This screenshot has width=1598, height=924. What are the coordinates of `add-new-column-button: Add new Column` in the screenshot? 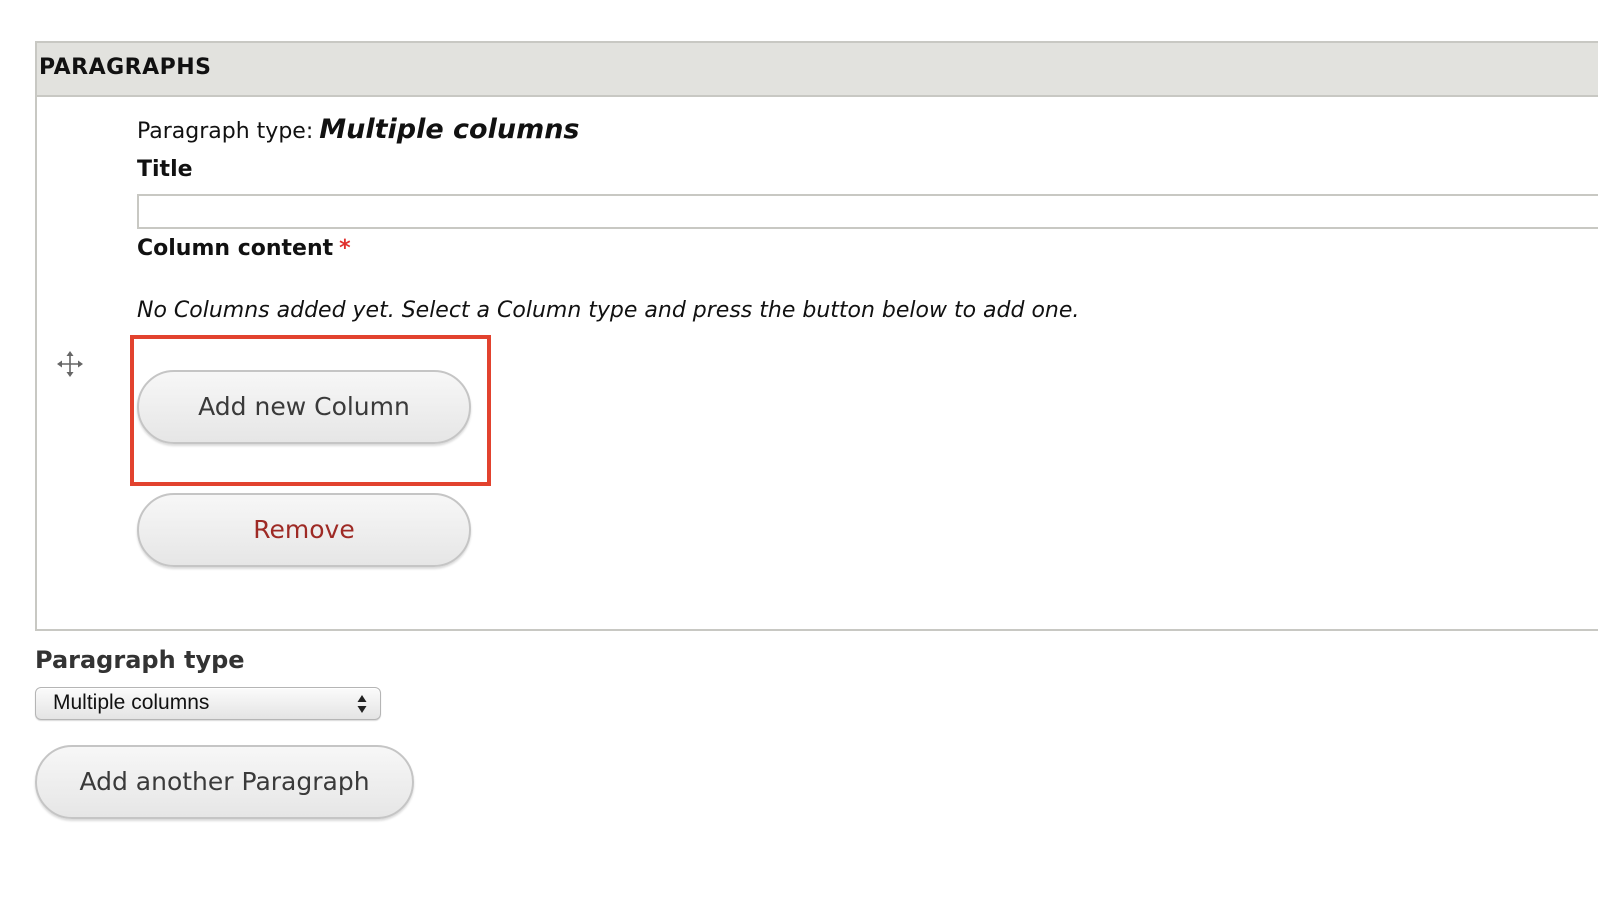 It's located at (304, 407).